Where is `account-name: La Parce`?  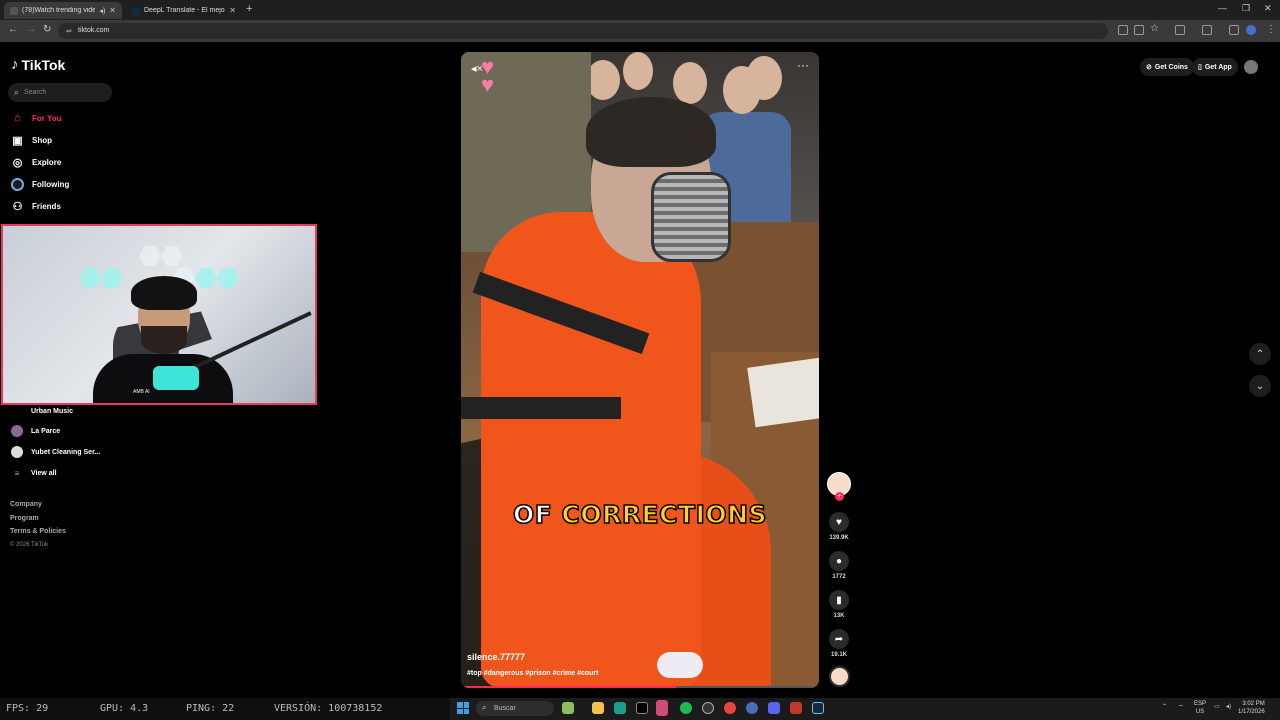 account-name: La Parce is located at coordinates (46, 431).